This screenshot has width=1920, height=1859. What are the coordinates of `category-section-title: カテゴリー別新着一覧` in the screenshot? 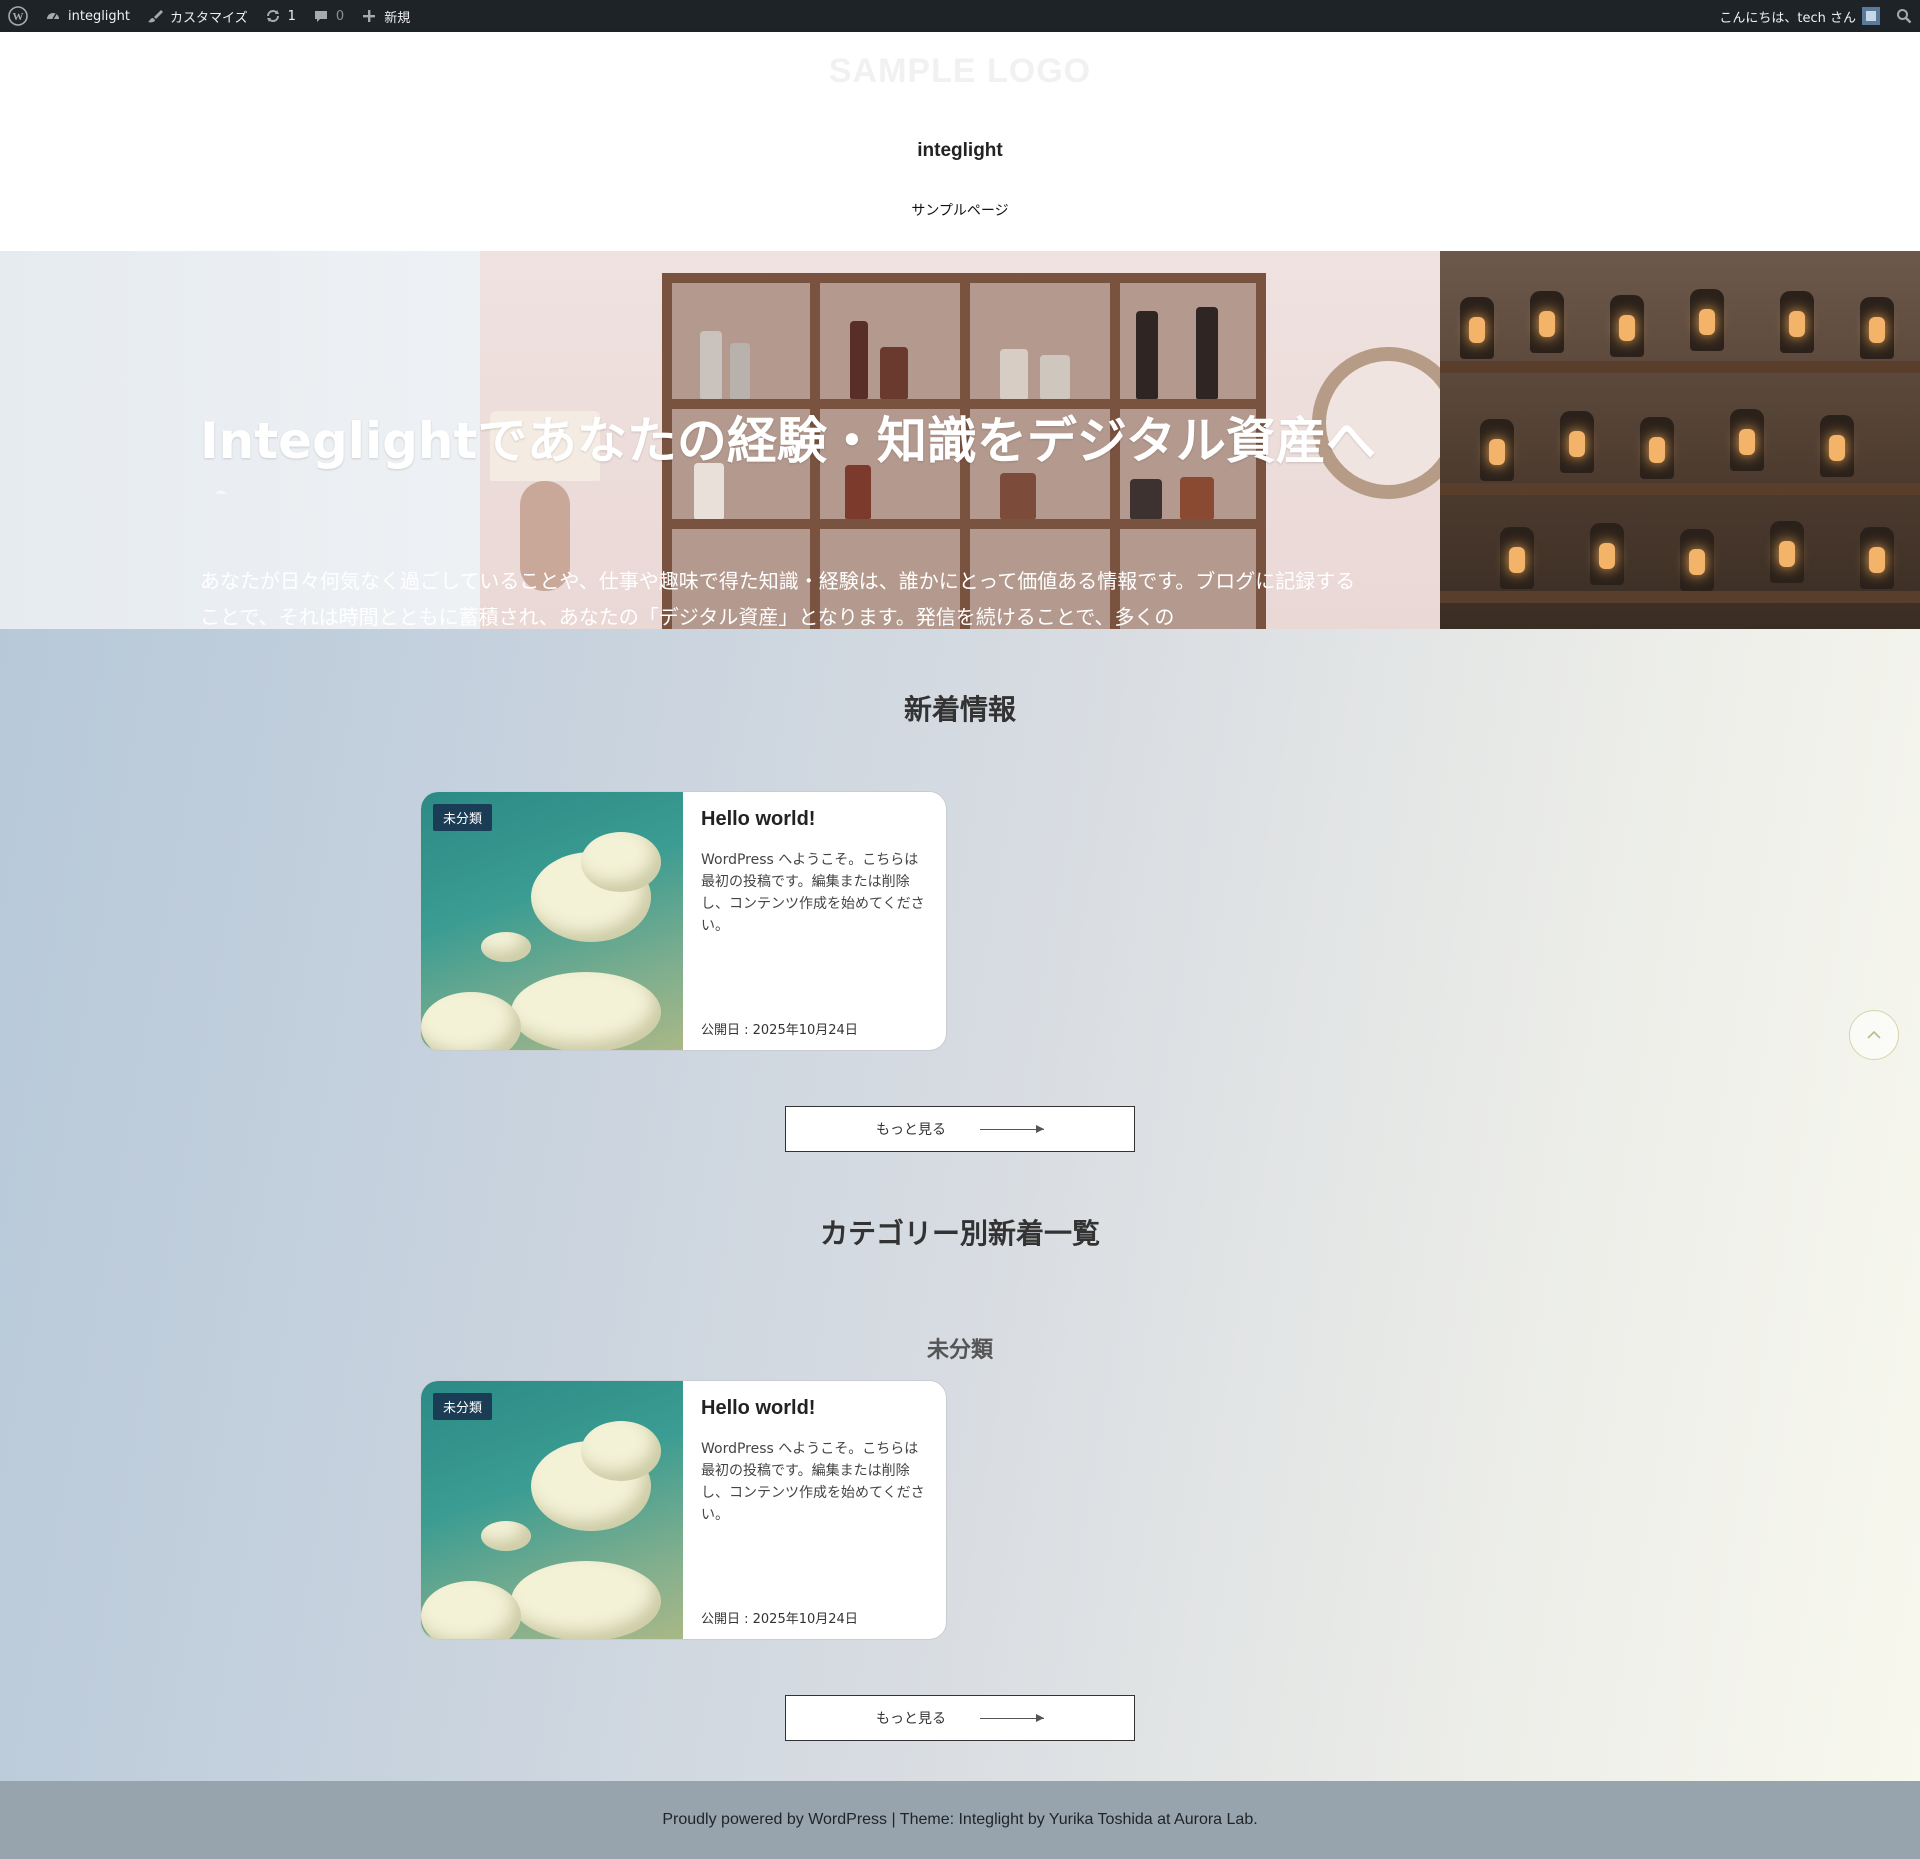 It's located at (959, 1233).